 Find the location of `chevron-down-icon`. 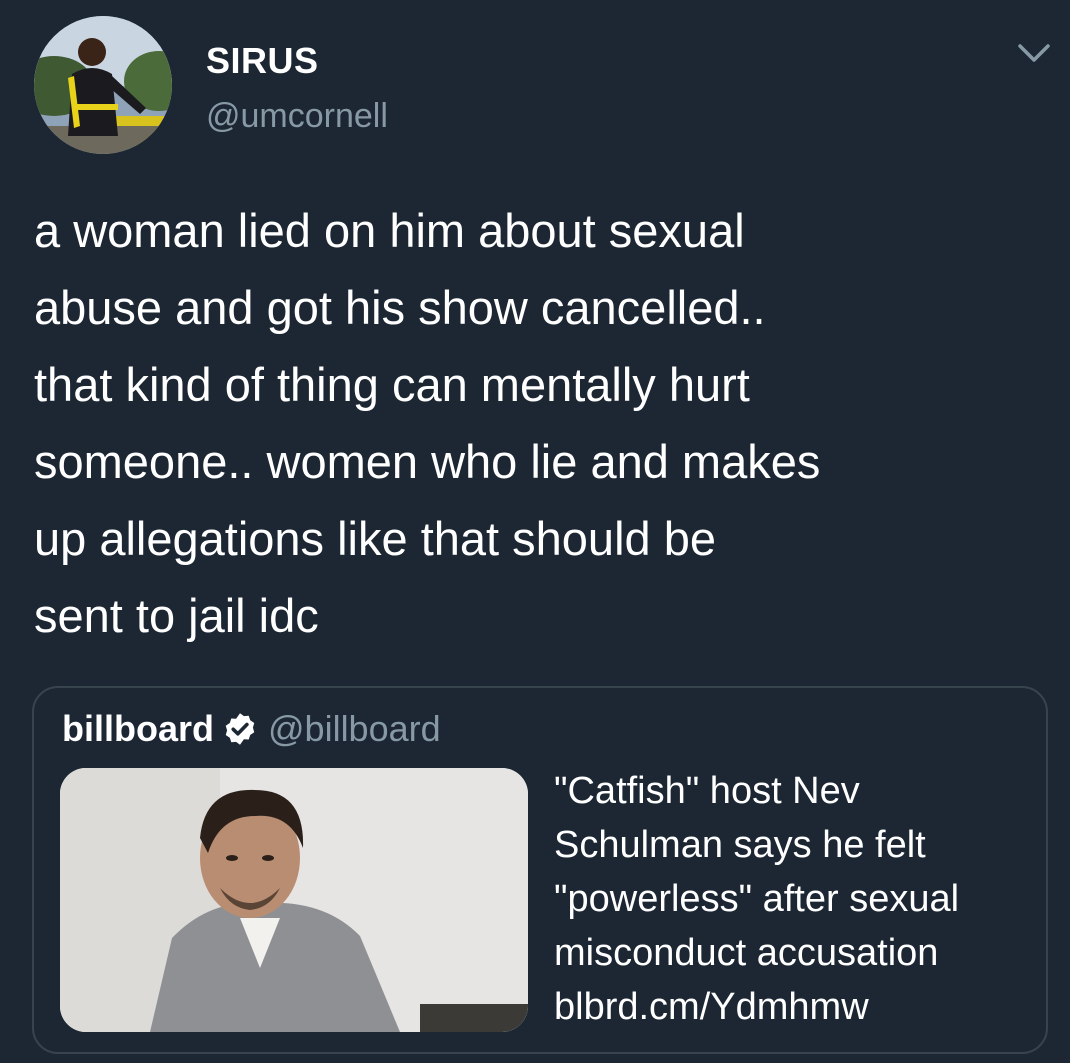

chevron-down-icon is located at coordinates (1034, 53).